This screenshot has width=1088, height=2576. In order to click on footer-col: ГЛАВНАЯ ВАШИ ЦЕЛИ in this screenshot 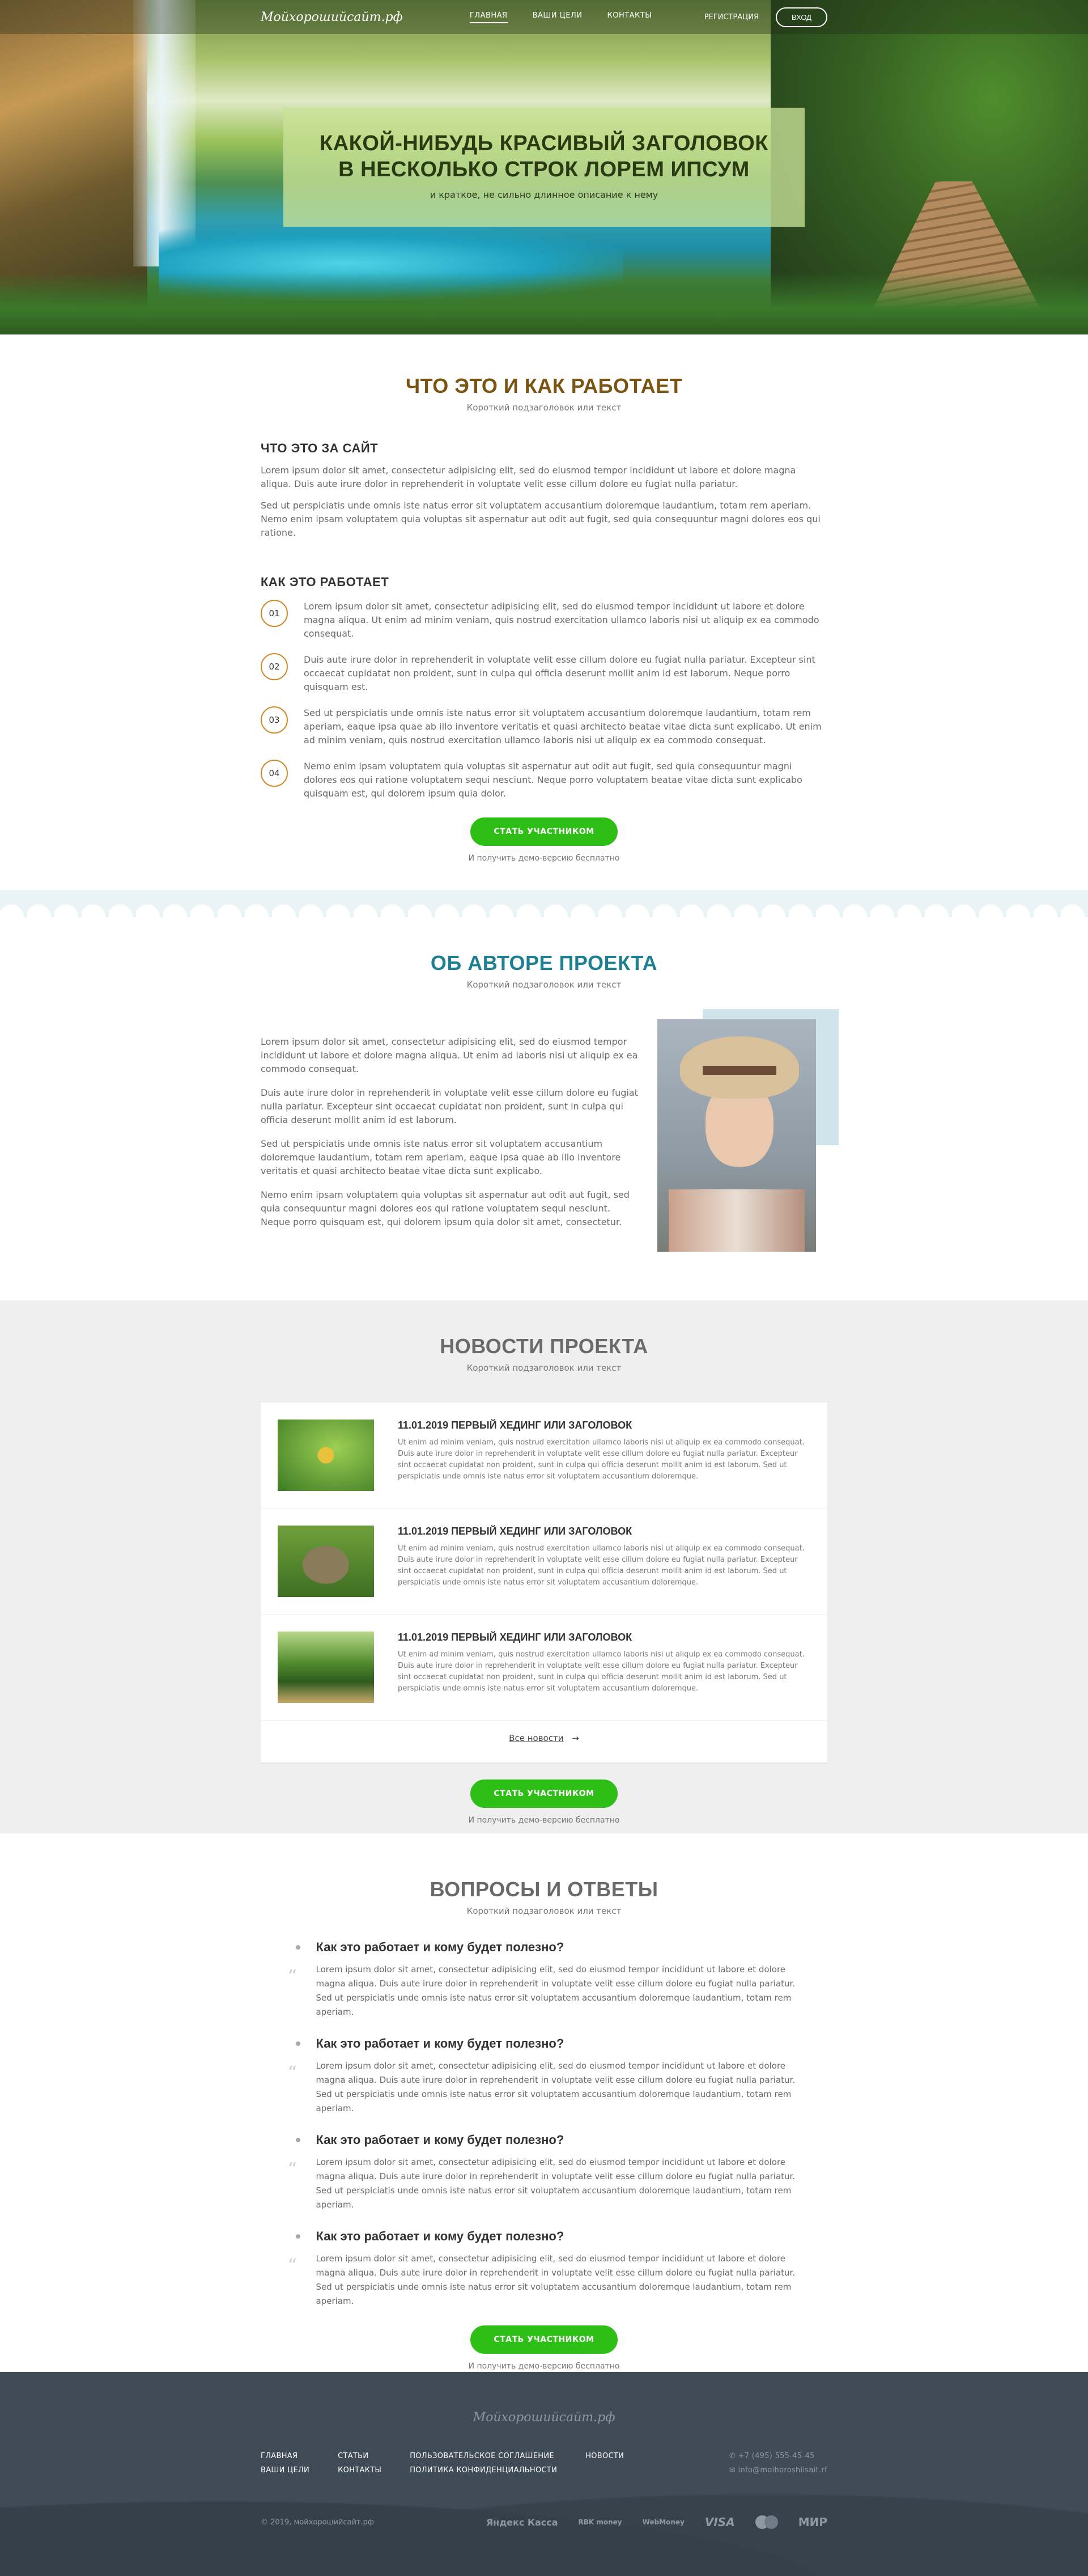, I will do `click(285, 2466)`.